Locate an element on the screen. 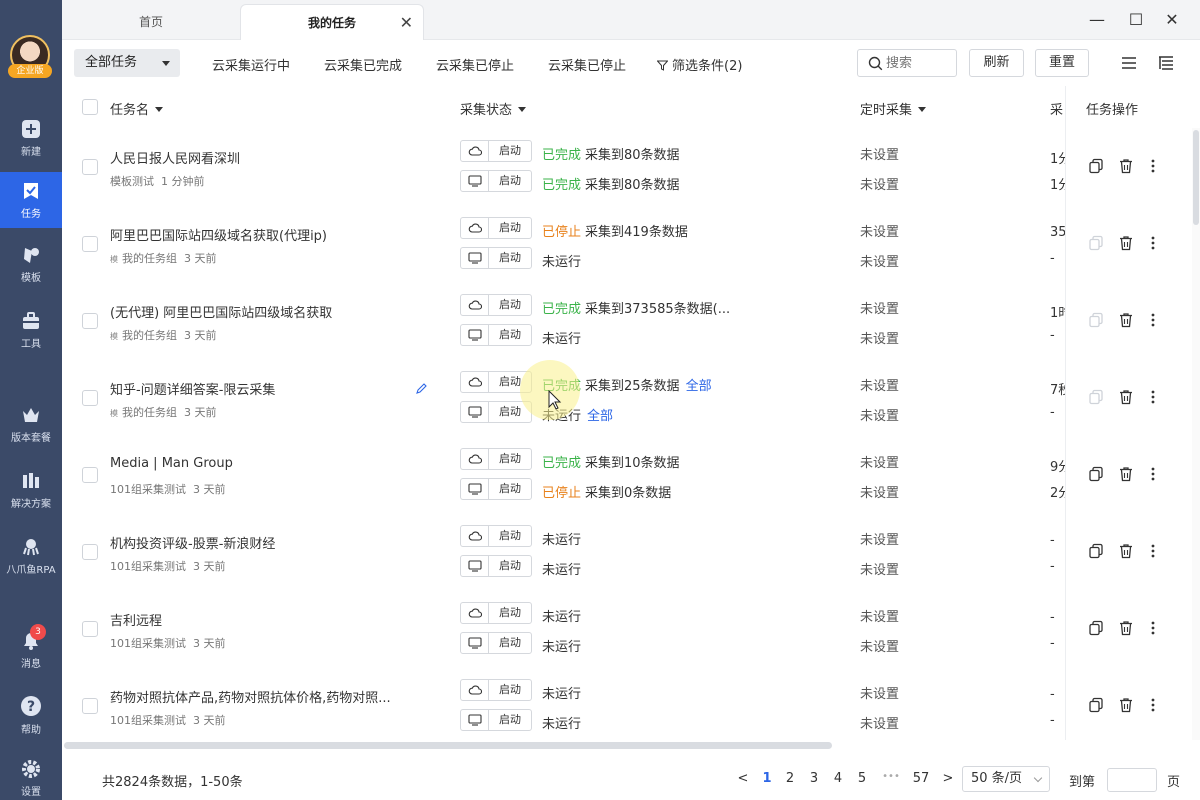 The width and height of the screenshot is (1200, 800). page-3: 3 is located at coordinates (814, 778).